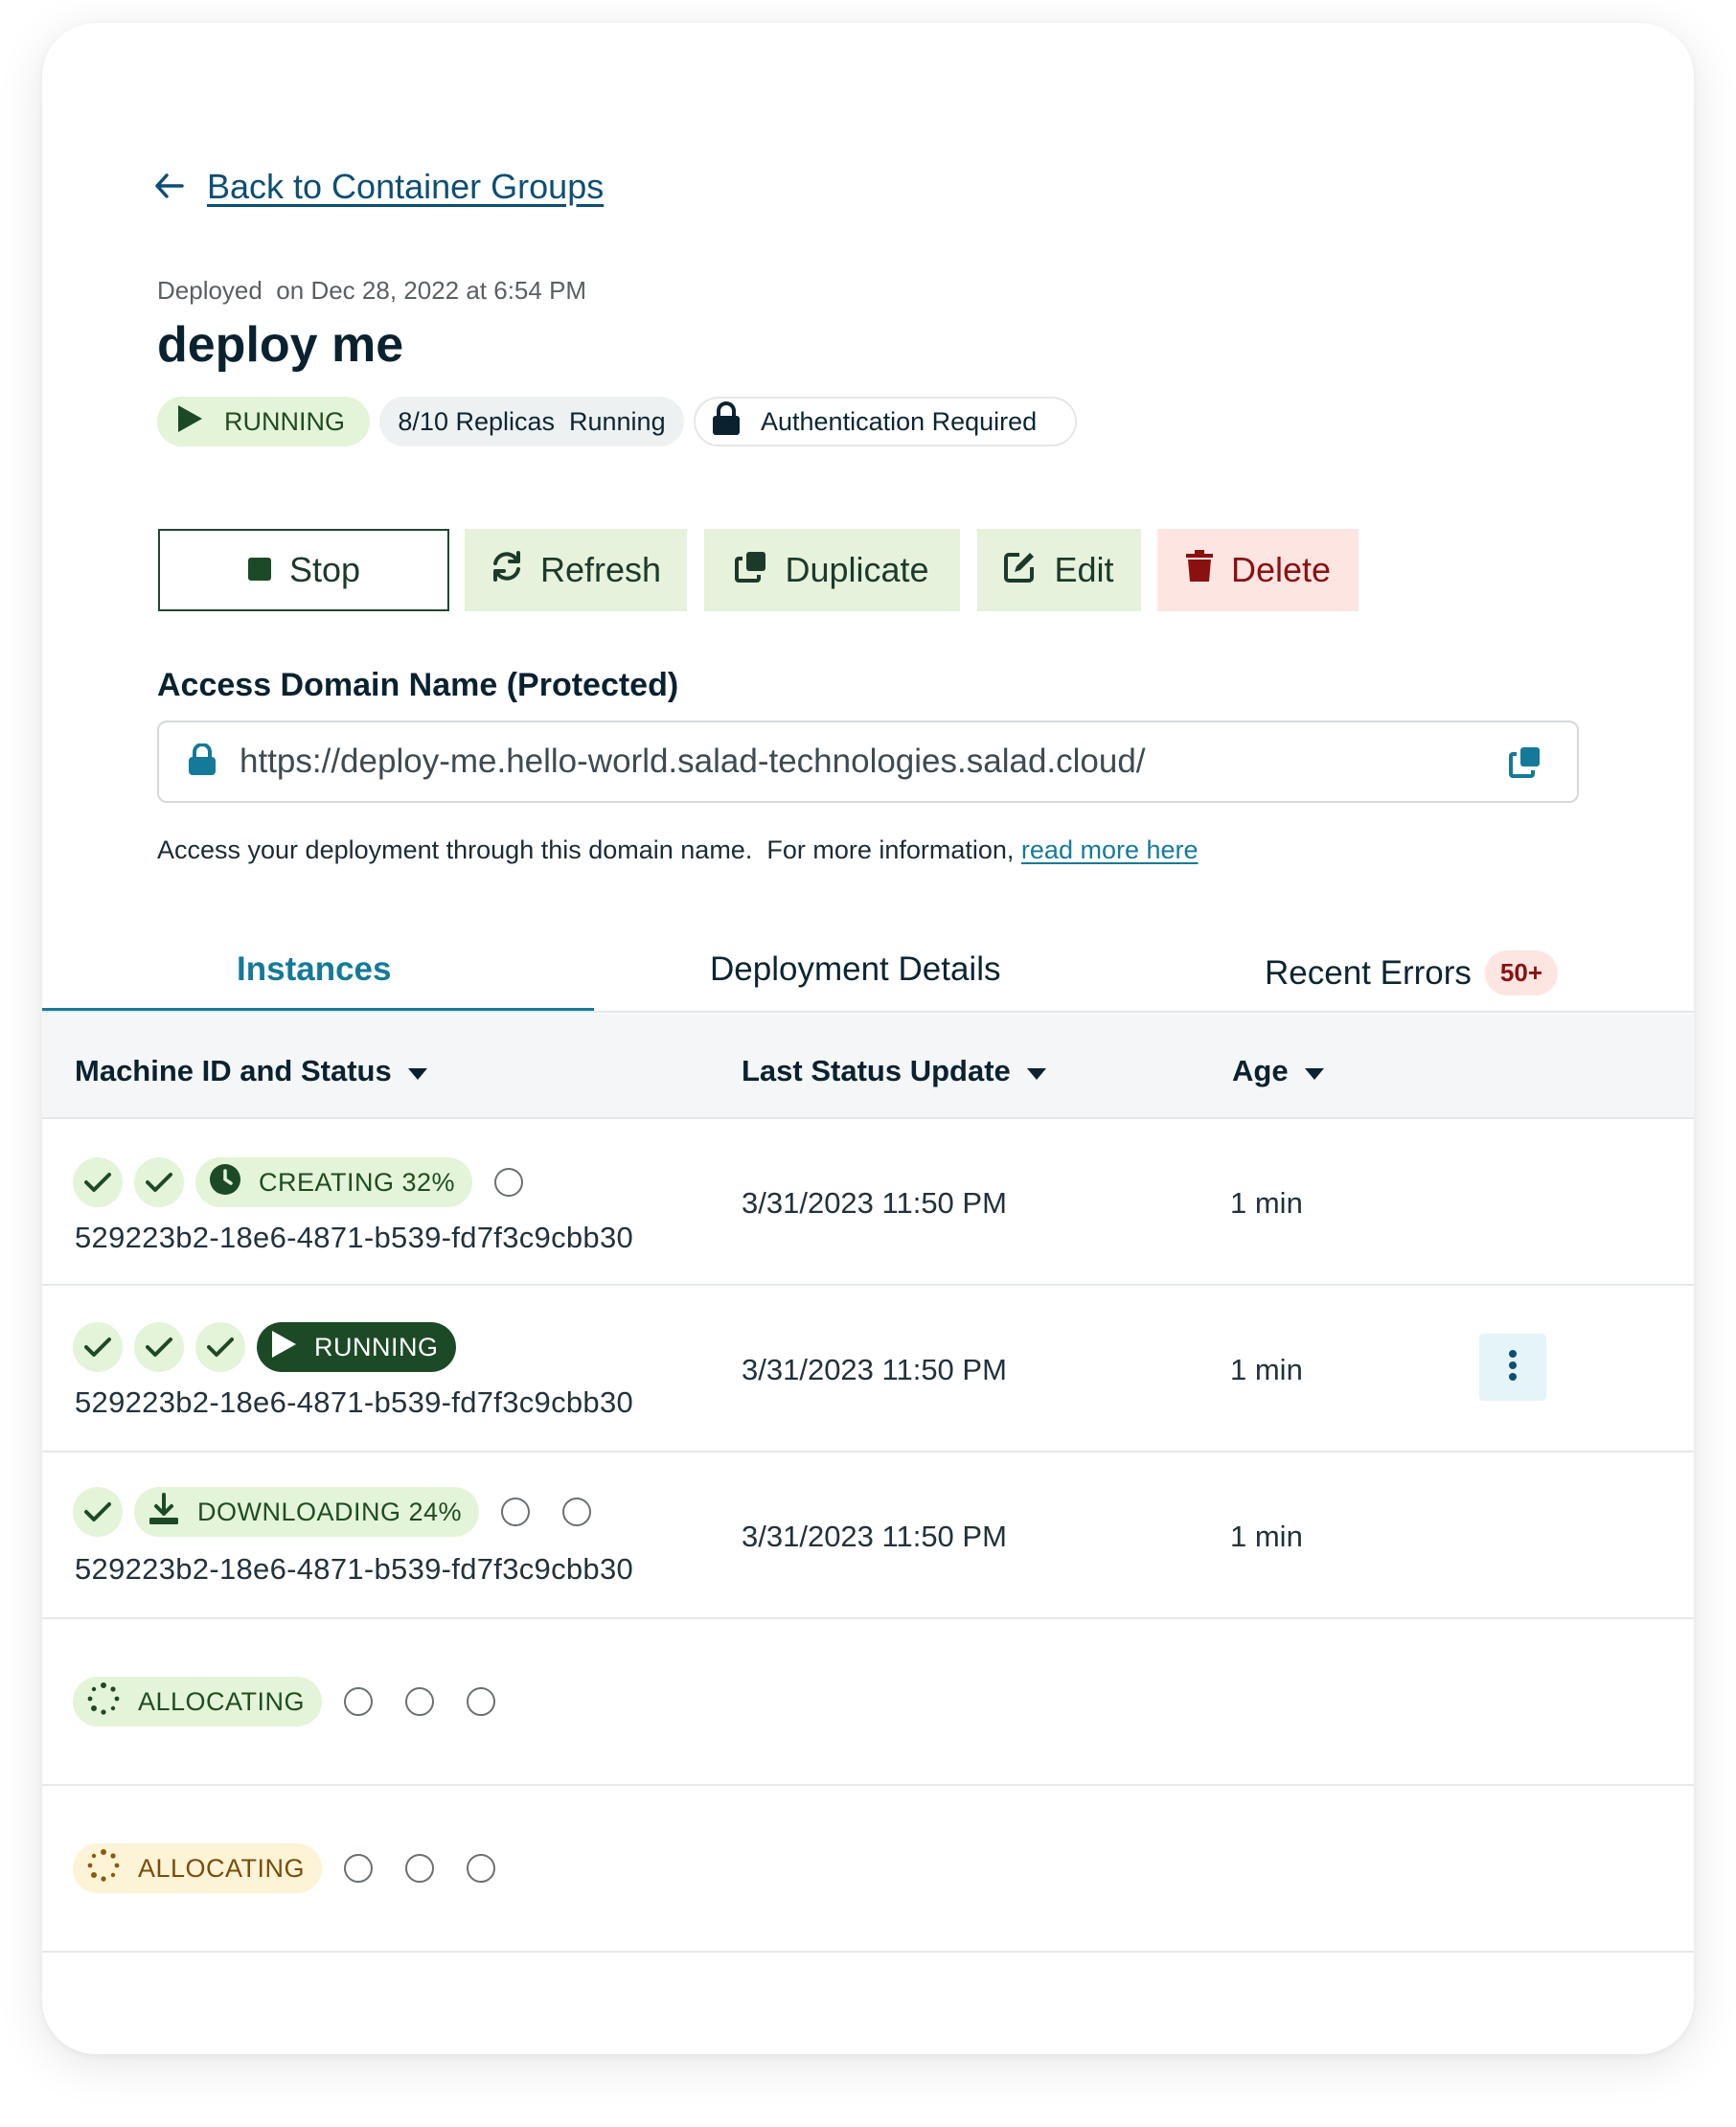 This screenshot has width=1736, height=2127. Describe the element at coordinates (751, 570) in the screenshot. I see `duplicate-icon` at that location.